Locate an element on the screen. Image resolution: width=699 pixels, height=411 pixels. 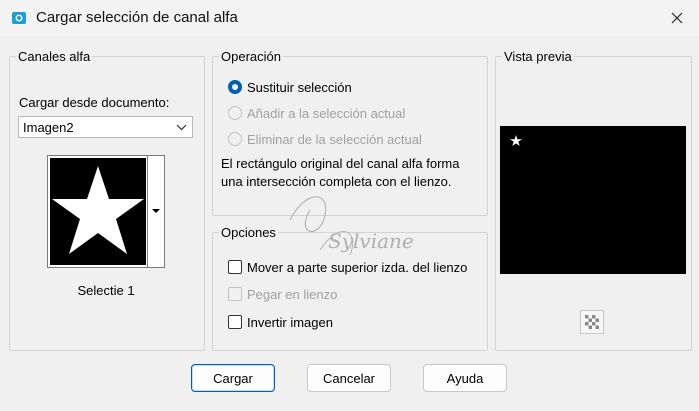
radio-label: Sustituir selección is located at coordinates (299, 87).